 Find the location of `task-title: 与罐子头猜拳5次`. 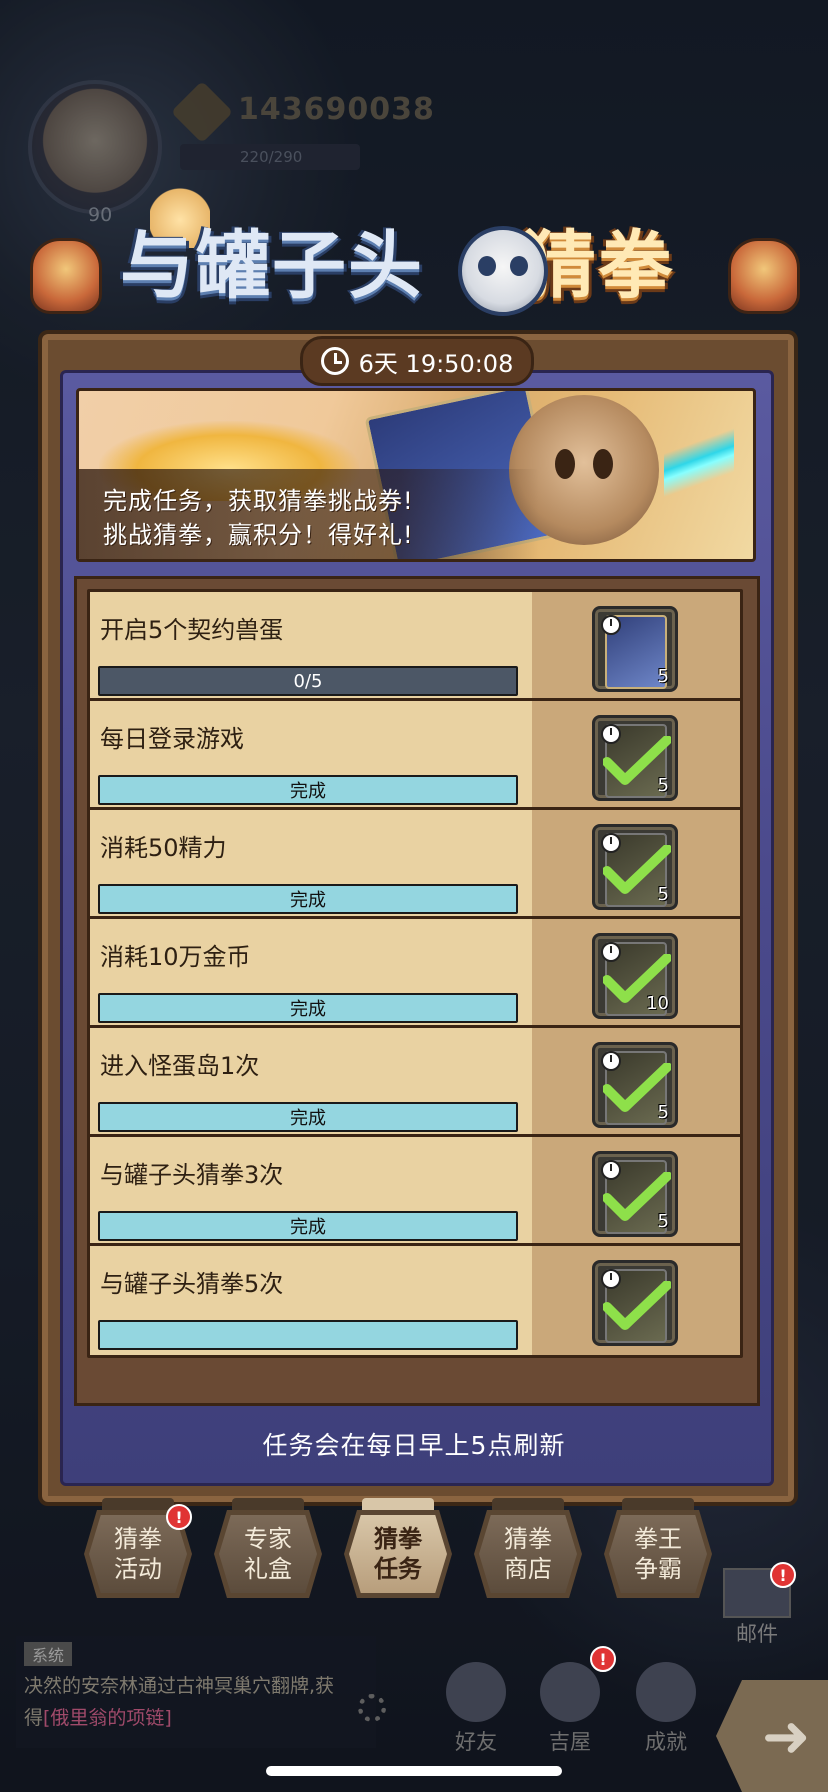

task-title: 与罐子头猜拳5次 is located at coordinates (192, 1284).